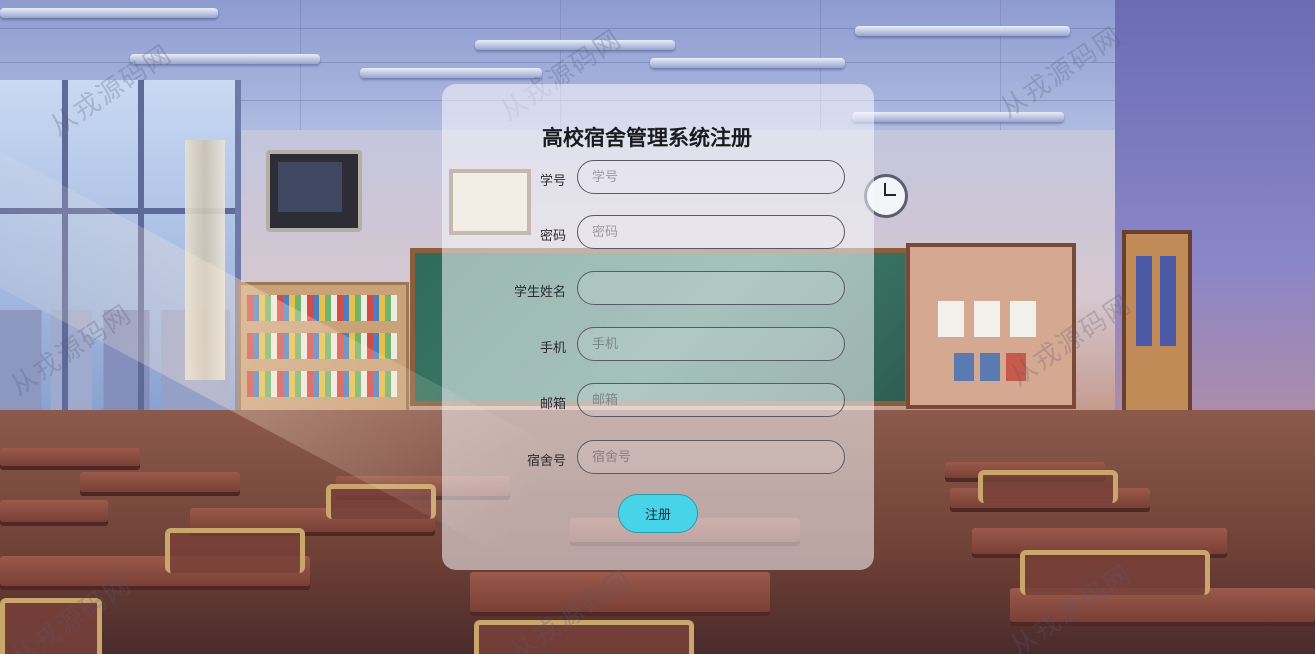 The height and width of the screenshot is (654, 1315). I want to click on page-title: 高校宿舍管理系统注册, so click(647, 138).